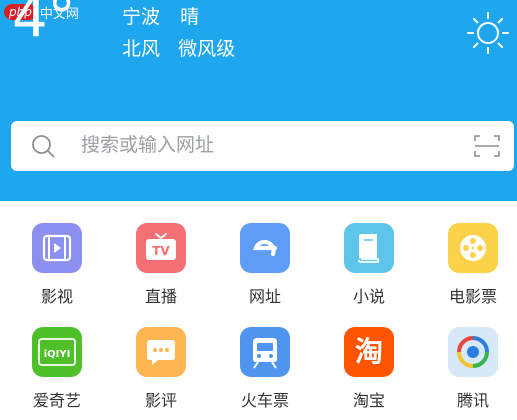 Image resolution: width=517 pixels, height=420 pixels. I want to click on wind-direction: 北风, so click(141, 49).